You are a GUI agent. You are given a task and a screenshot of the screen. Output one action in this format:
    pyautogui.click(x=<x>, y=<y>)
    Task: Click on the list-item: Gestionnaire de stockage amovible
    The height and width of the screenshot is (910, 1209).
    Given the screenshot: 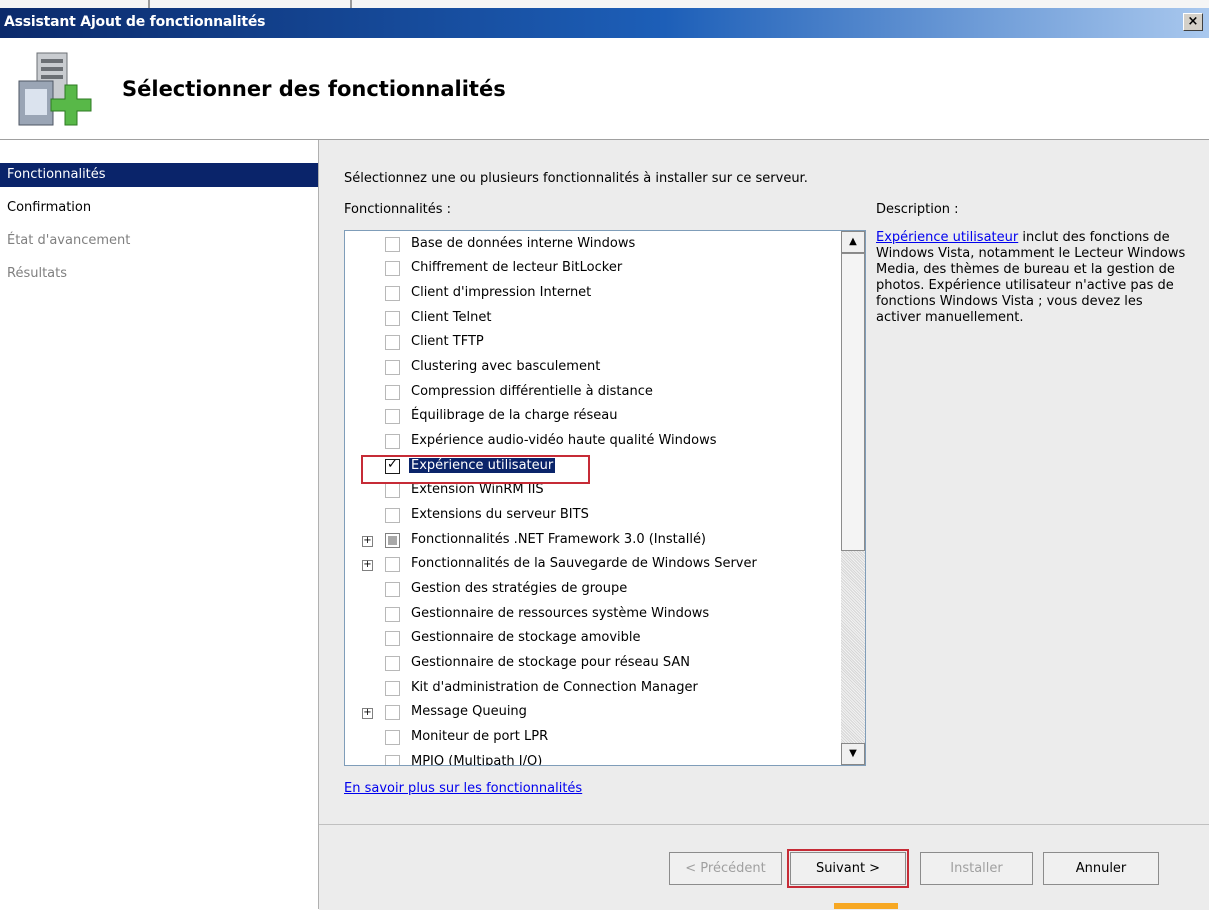 What is the action you would take?
    pyautogui.click(x=593, y=639)
    